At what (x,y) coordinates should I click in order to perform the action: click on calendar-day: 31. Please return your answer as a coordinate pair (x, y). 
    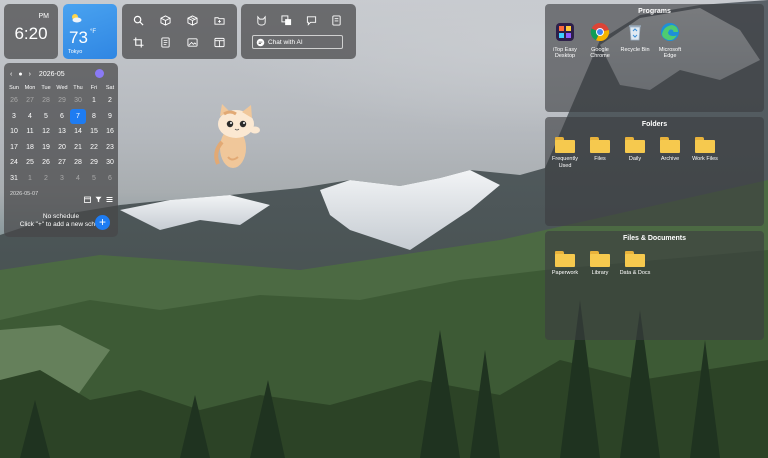
    Looking at the image, I should click on (14, 179).